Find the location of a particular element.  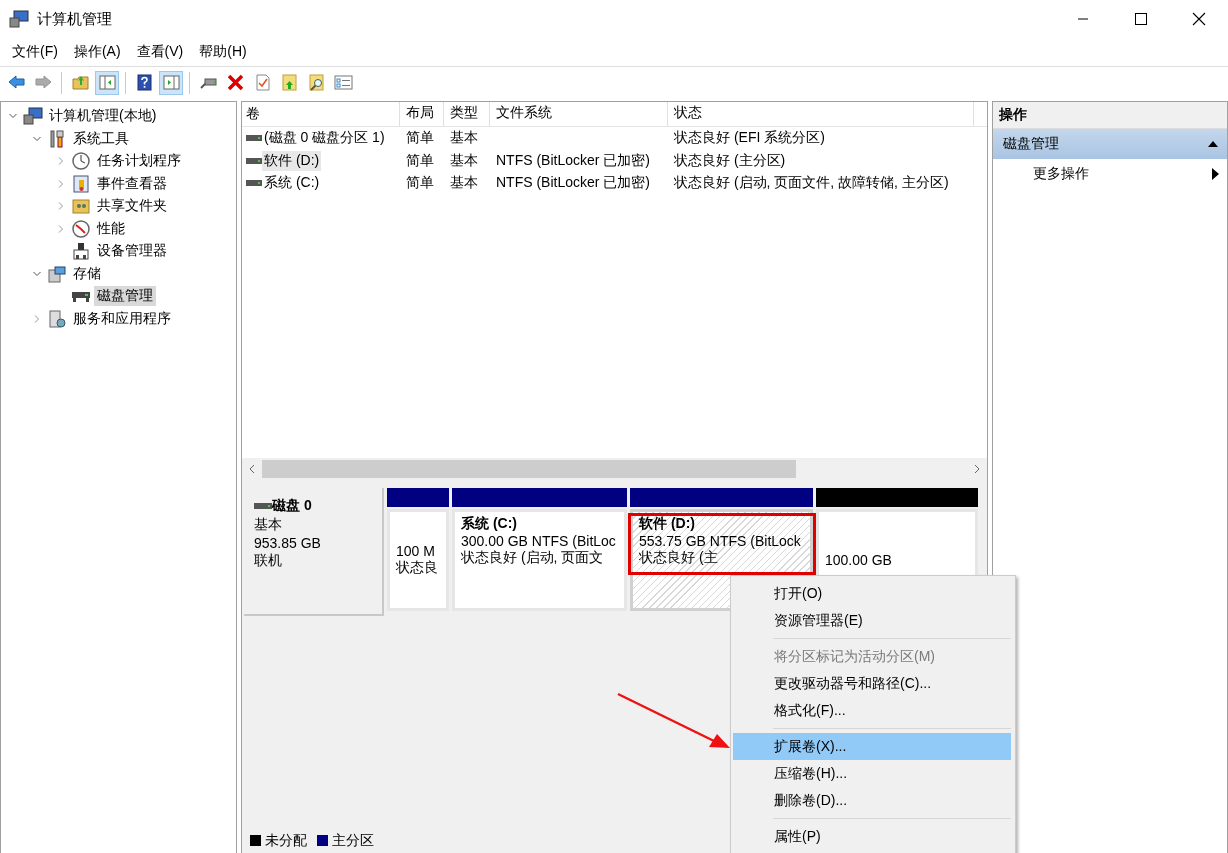

column-header: 类型 is located at coordinates (467, 114).